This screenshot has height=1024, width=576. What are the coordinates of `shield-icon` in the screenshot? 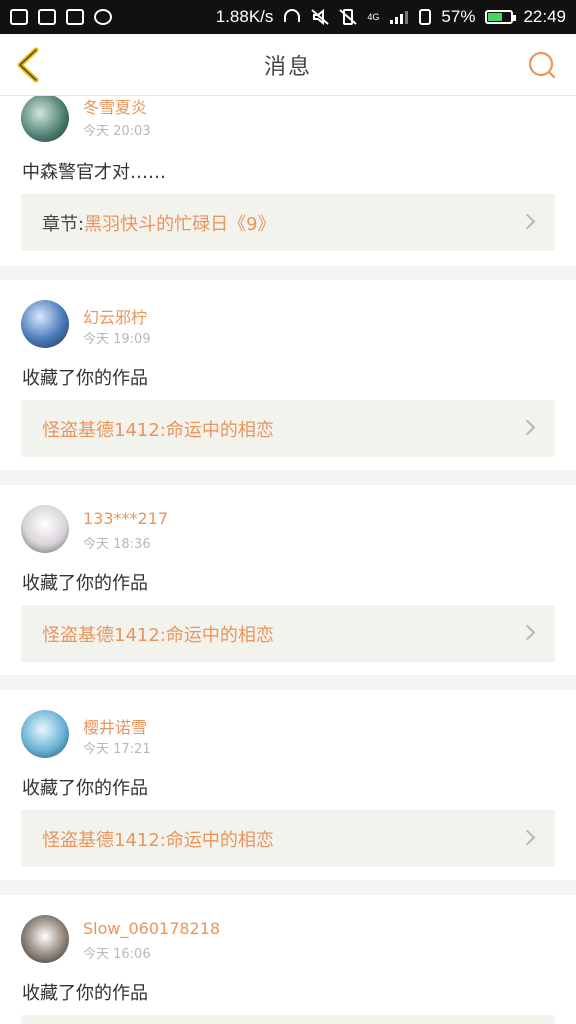 It's located at (47, 17).